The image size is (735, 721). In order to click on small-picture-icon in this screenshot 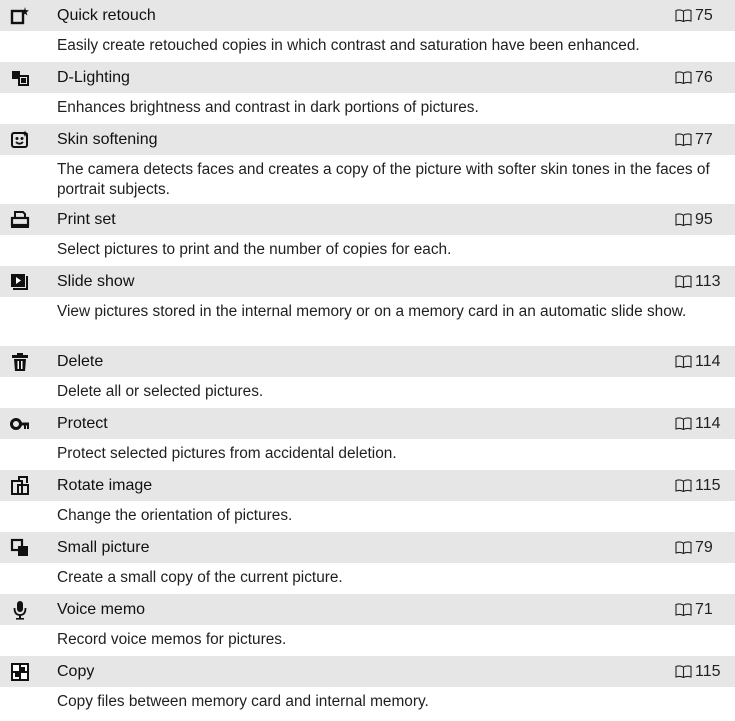, I will do `click(20, 548)`.